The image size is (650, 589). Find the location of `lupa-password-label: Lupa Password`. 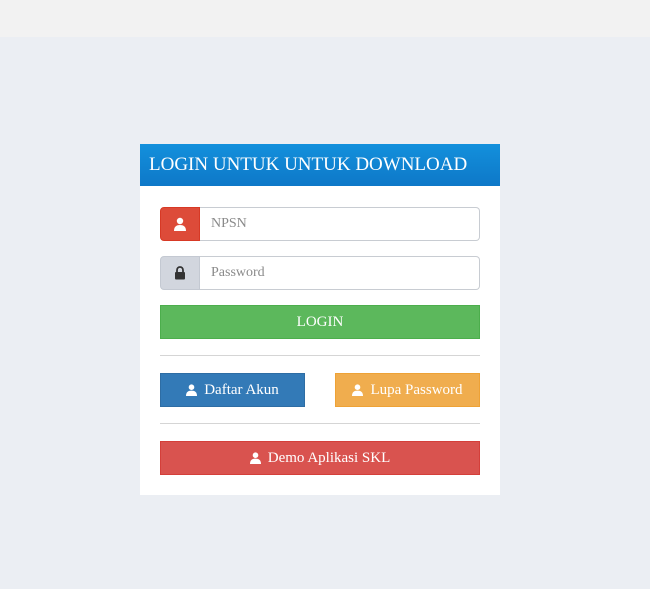

lupa-password-label: Lupa Password is located at coordinates (416, 389).